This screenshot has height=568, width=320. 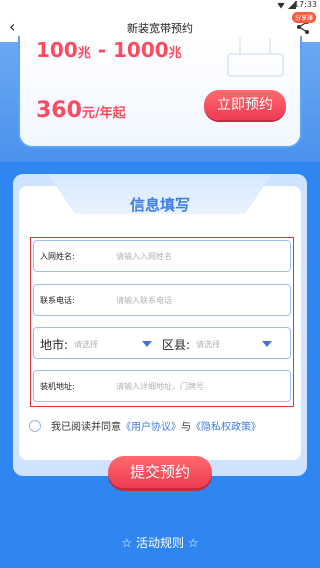 What do you see at coordinates (305, 4) in the screenshot?
I see `status-time: 17:33` at bounding box center [305, 4].